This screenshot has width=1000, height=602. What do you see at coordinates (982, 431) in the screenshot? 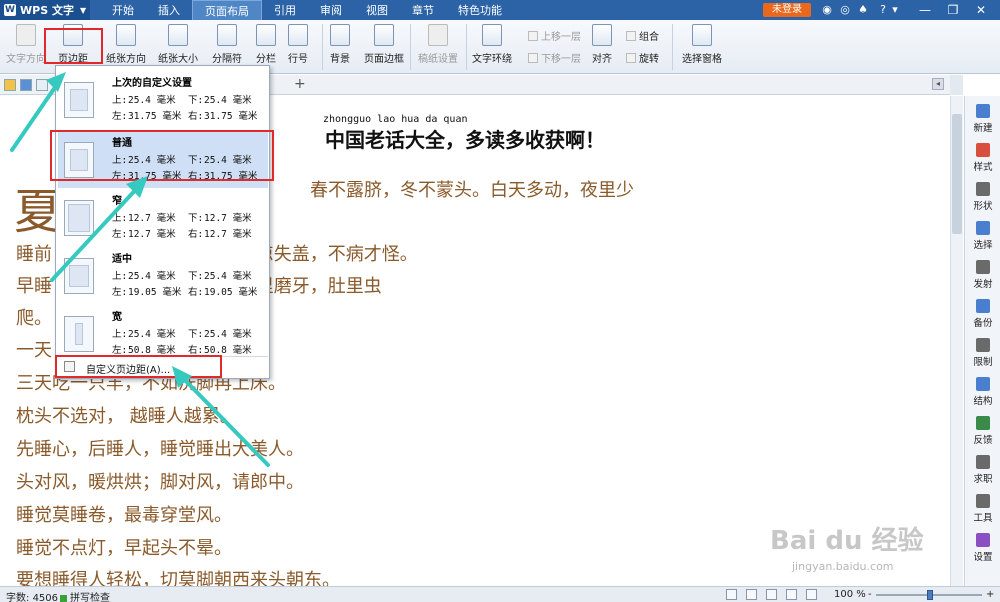
I see `sidebar-item: 反馈` at bounding box center [982, 431].